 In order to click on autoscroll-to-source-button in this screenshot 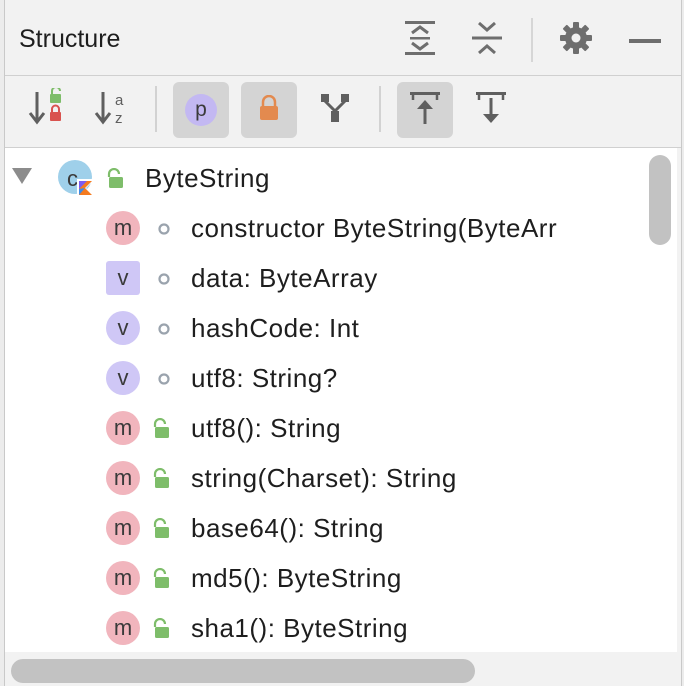, I will do `click(425, 110)`.